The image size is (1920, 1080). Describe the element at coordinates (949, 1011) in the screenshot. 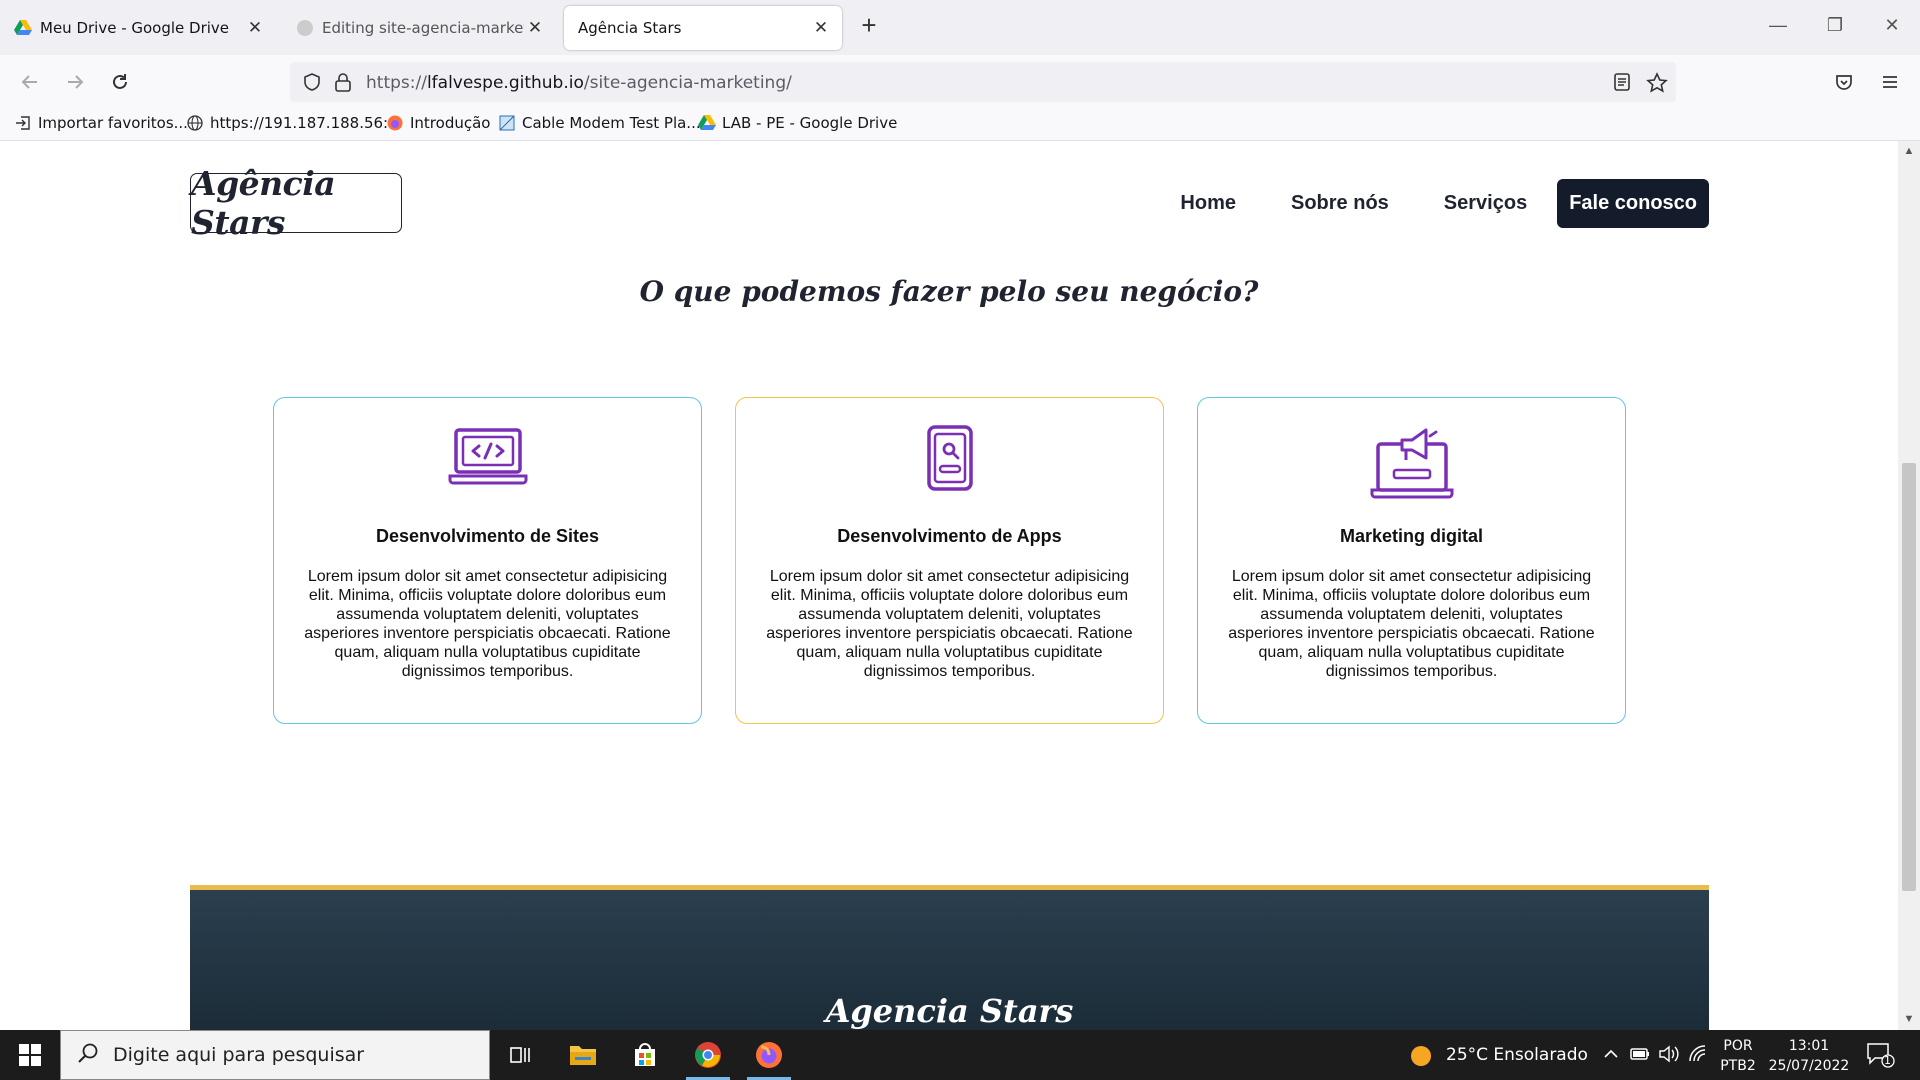

I see `footer-title: Agencia Stars` at that location.